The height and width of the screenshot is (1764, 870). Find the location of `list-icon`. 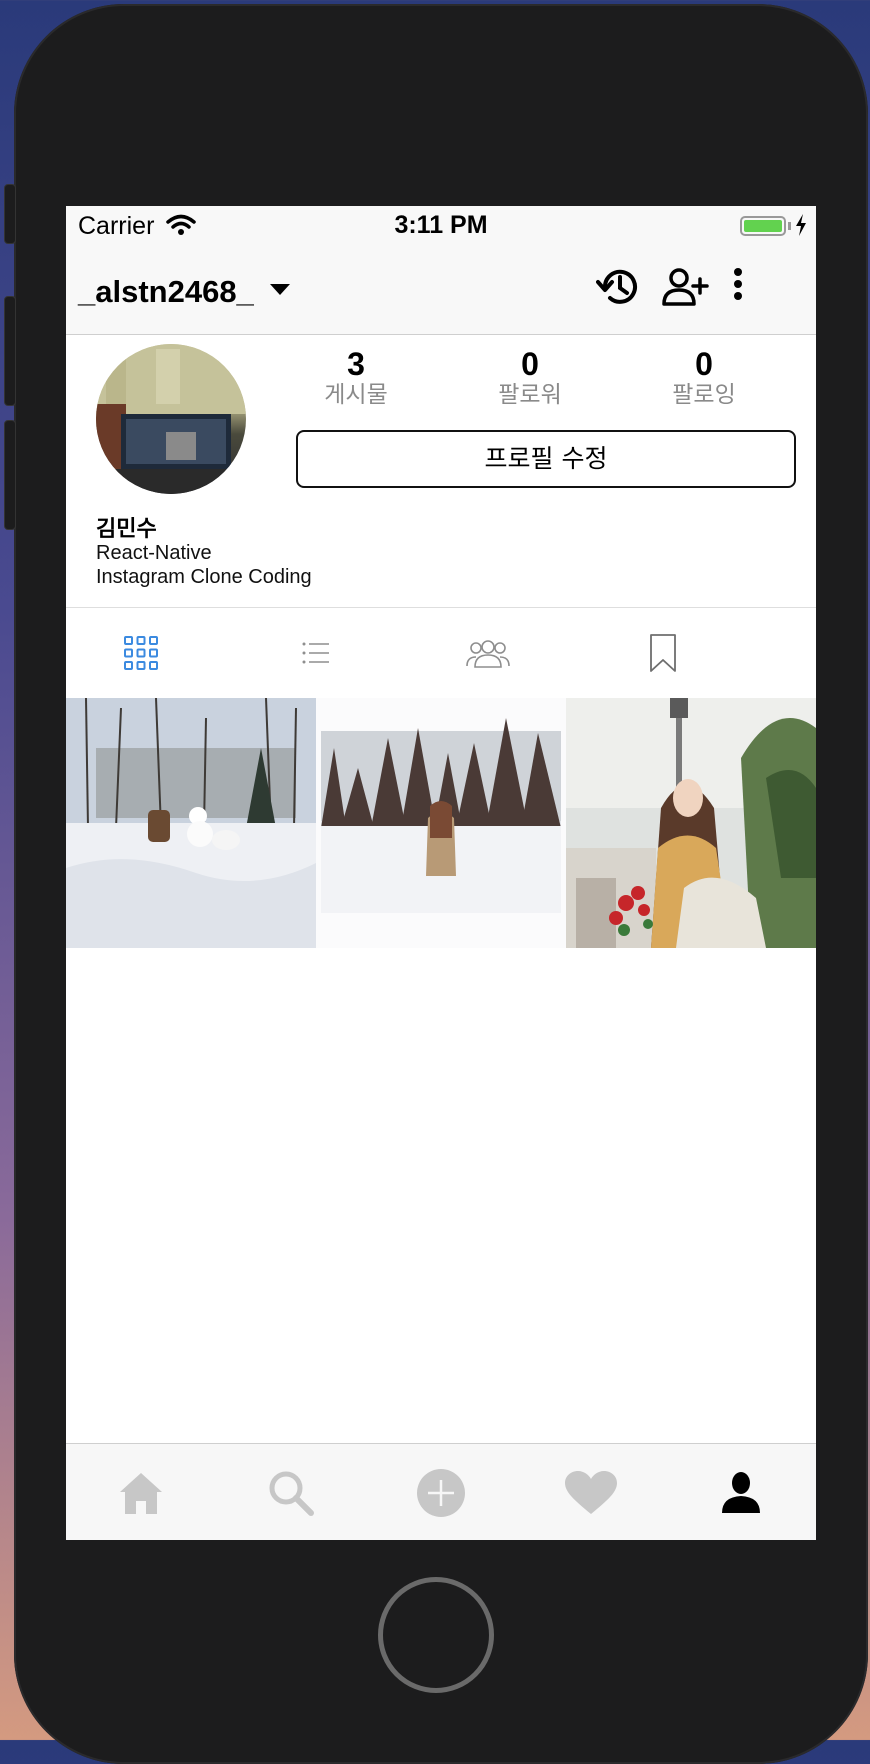

list-icon is located at coordinates (315, 653).